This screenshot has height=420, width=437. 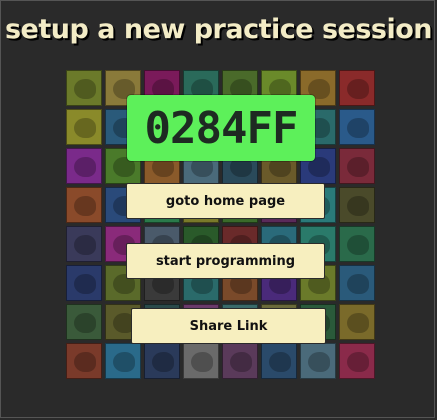 I want to click on session-code-box: 0284FF, so click(x=221, y=128).